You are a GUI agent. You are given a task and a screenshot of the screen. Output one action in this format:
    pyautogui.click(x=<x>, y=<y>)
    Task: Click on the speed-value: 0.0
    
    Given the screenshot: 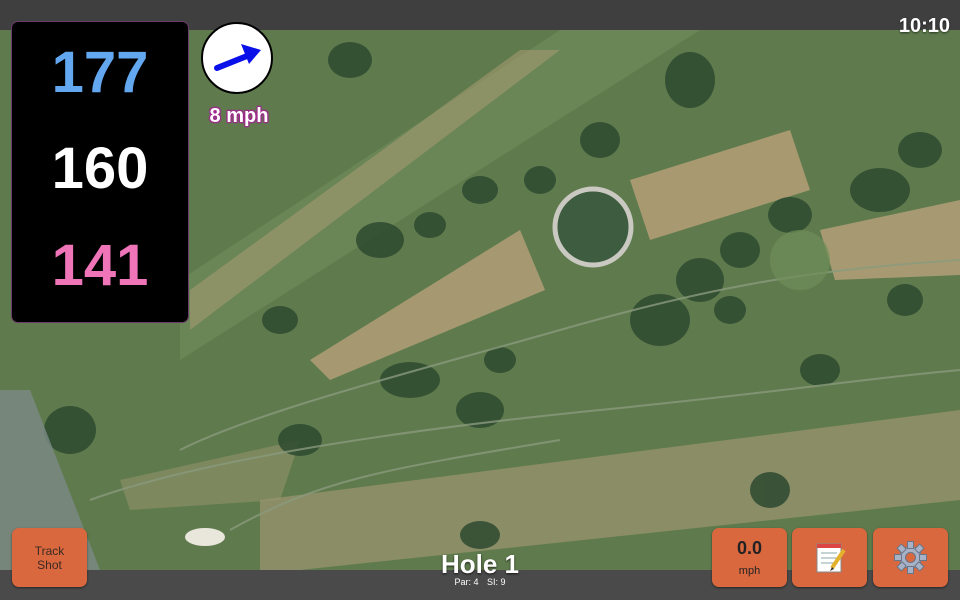 What is the action you would take?
    pyautogui.click(x=749, y=548)
    